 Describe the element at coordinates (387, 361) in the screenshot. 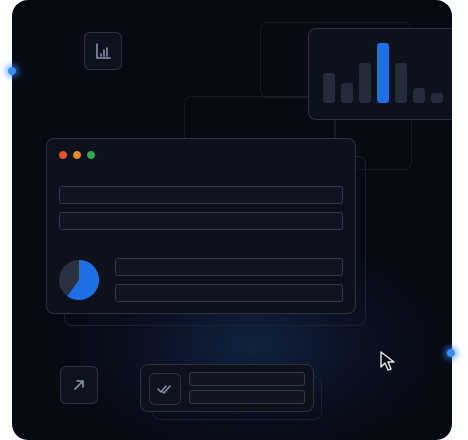

I see `mouse-pointer-icon` at that location.